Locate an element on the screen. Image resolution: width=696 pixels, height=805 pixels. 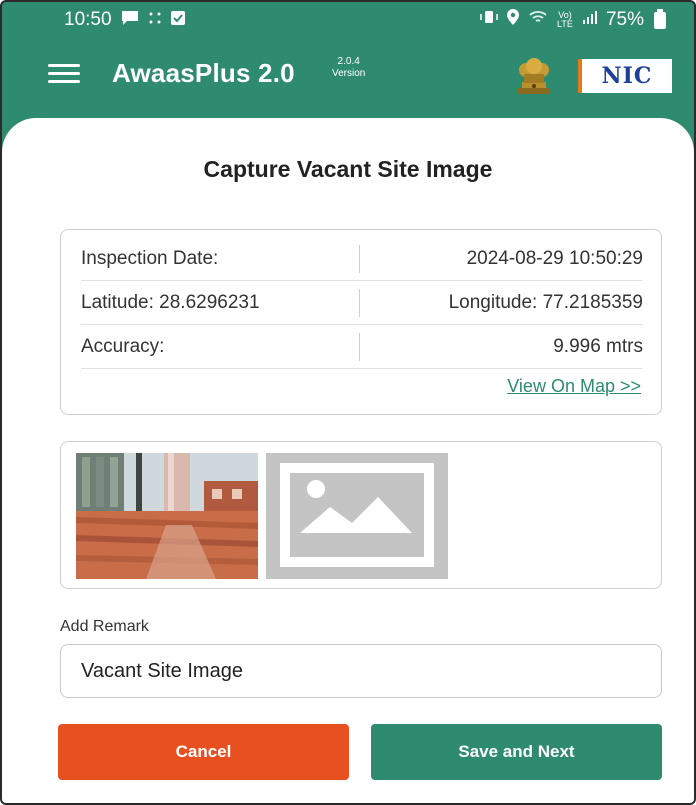
app-bar: AwaasPlus 2.0 2.0.4 Version NIC is located at coordinates (348, 78).